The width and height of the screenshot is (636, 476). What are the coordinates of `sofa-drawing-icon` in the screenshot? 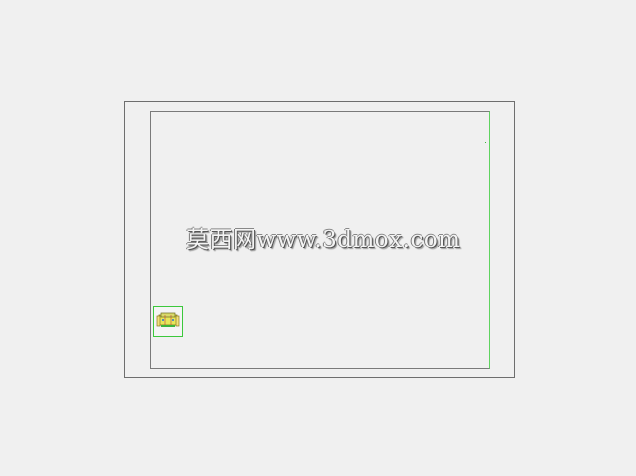 It's located at (168, 319).